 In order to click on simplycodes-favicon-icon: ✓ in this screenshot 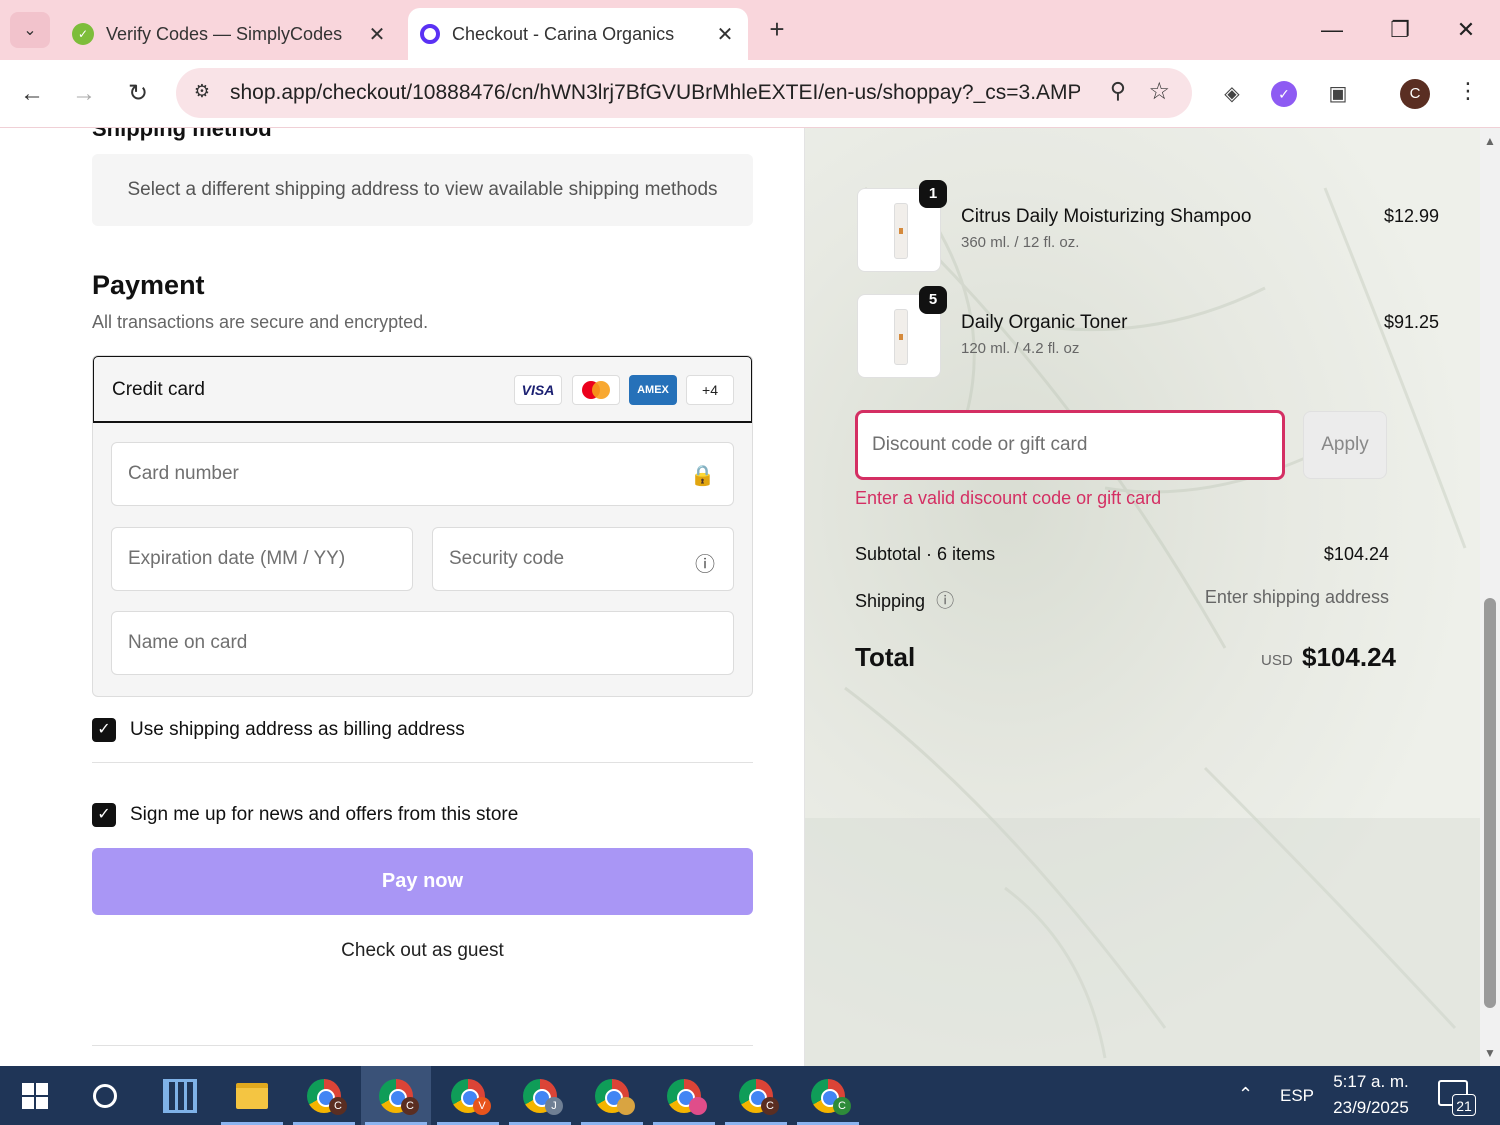, I will do `click(83, 34)`.